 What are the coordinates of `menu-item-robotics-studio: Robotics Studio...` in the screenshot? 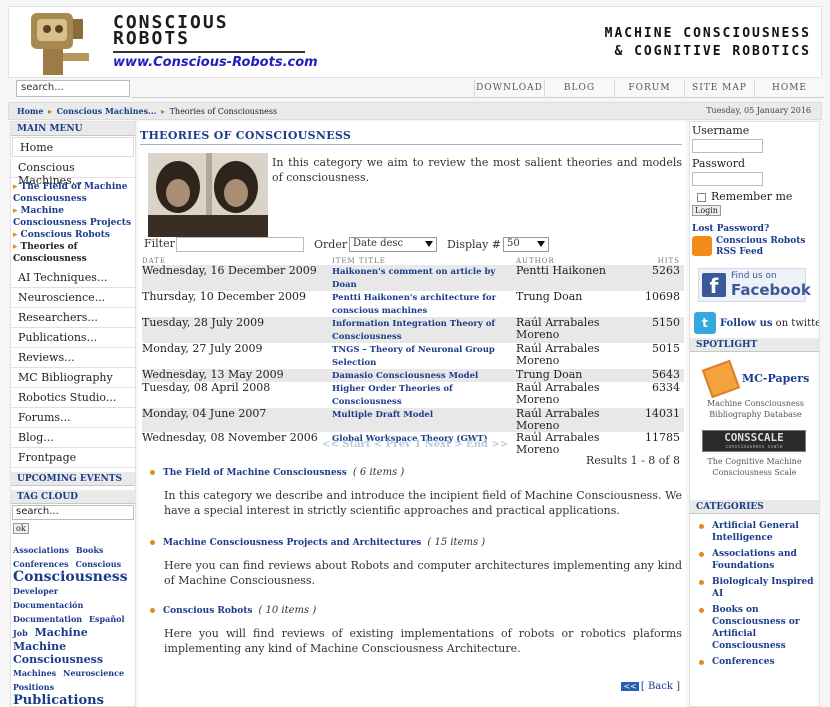 It's located at (73, 398).